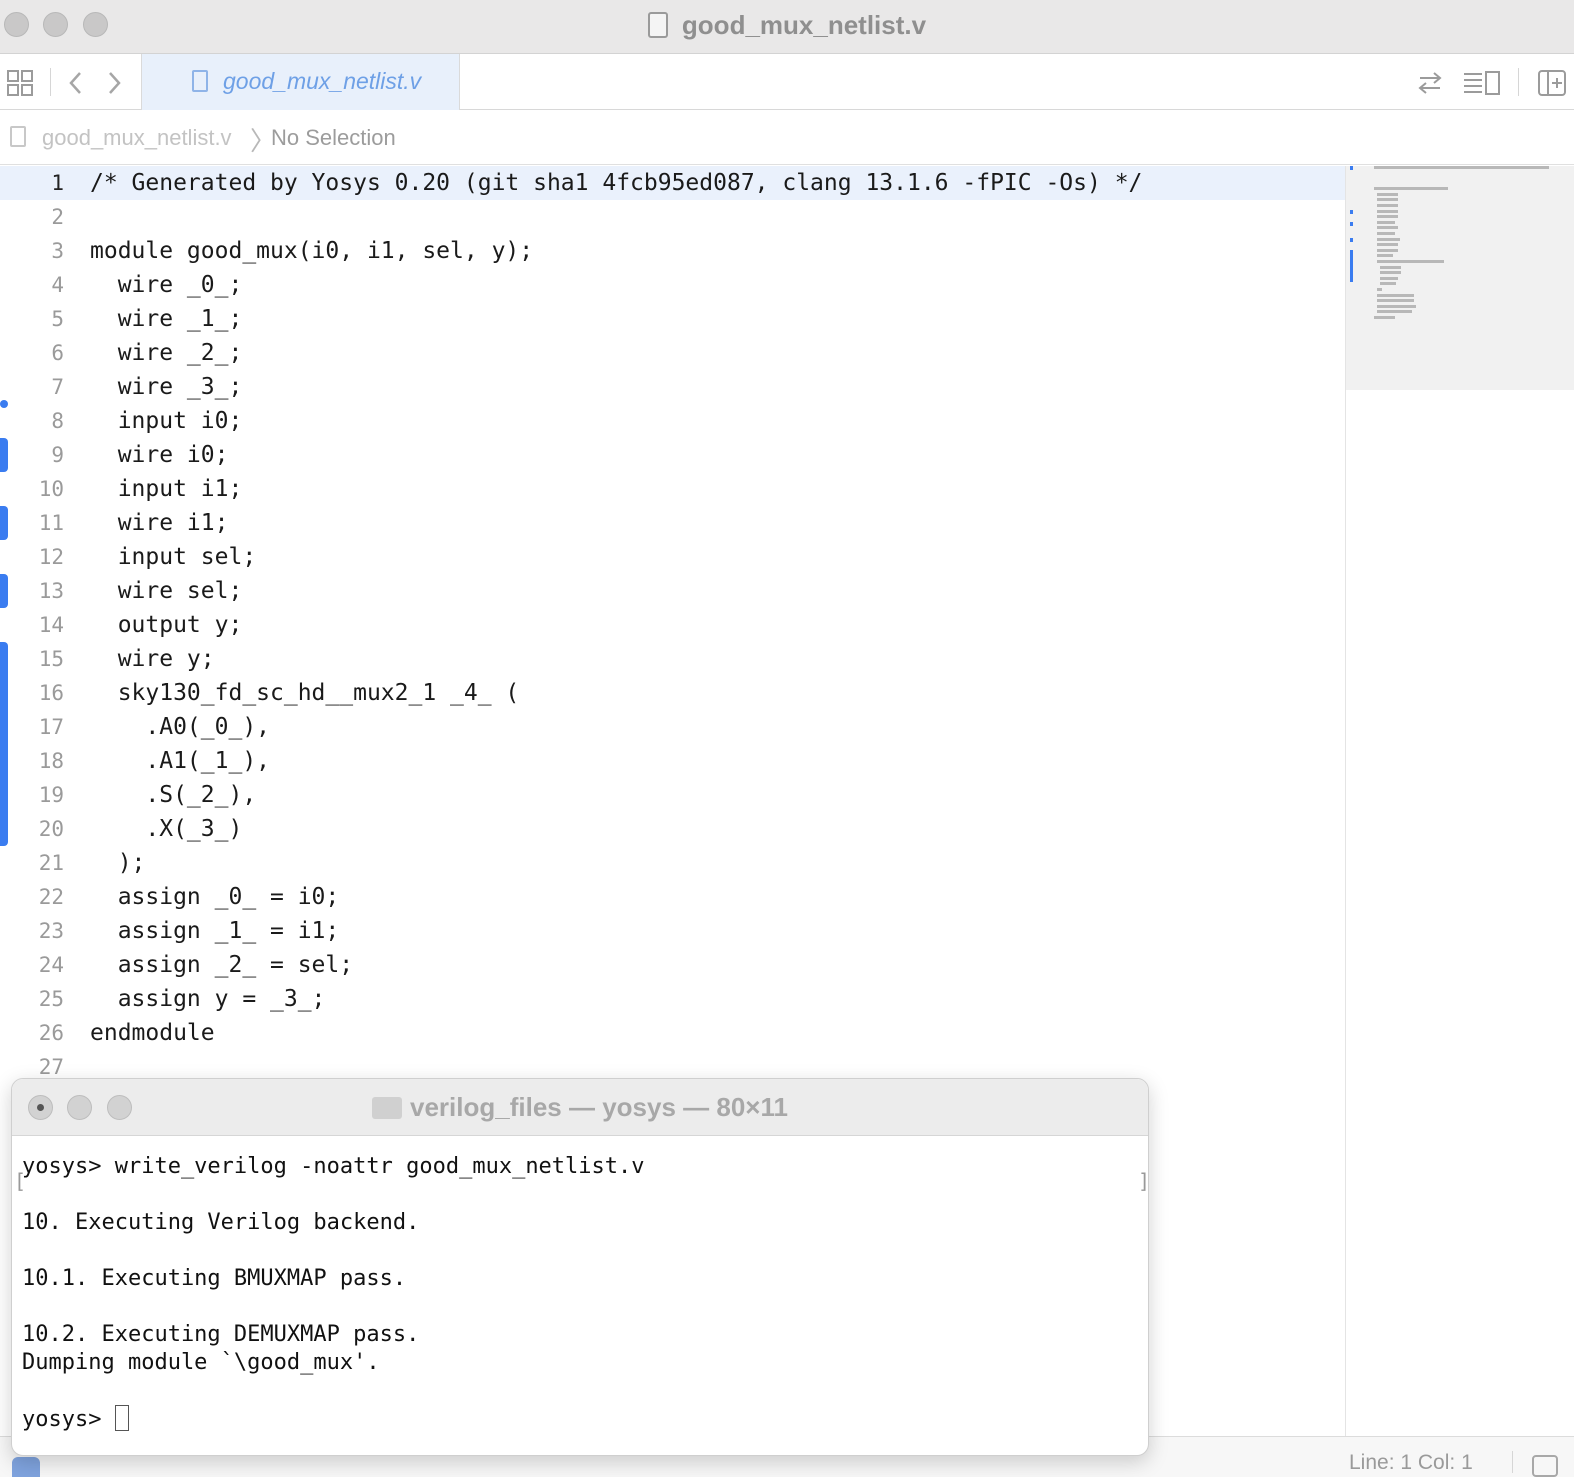 This screenshot has width=1574, height=1477. I want to click on code-text: input i1;, so click(166, 489).